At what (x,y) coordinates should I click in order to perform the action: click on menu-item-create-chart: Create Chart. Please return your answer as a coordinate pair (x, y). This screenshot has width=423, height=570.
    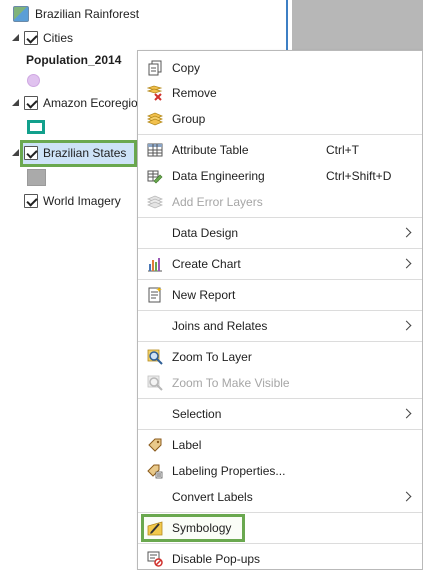
    Looking at the image, I should click on (280, 264).